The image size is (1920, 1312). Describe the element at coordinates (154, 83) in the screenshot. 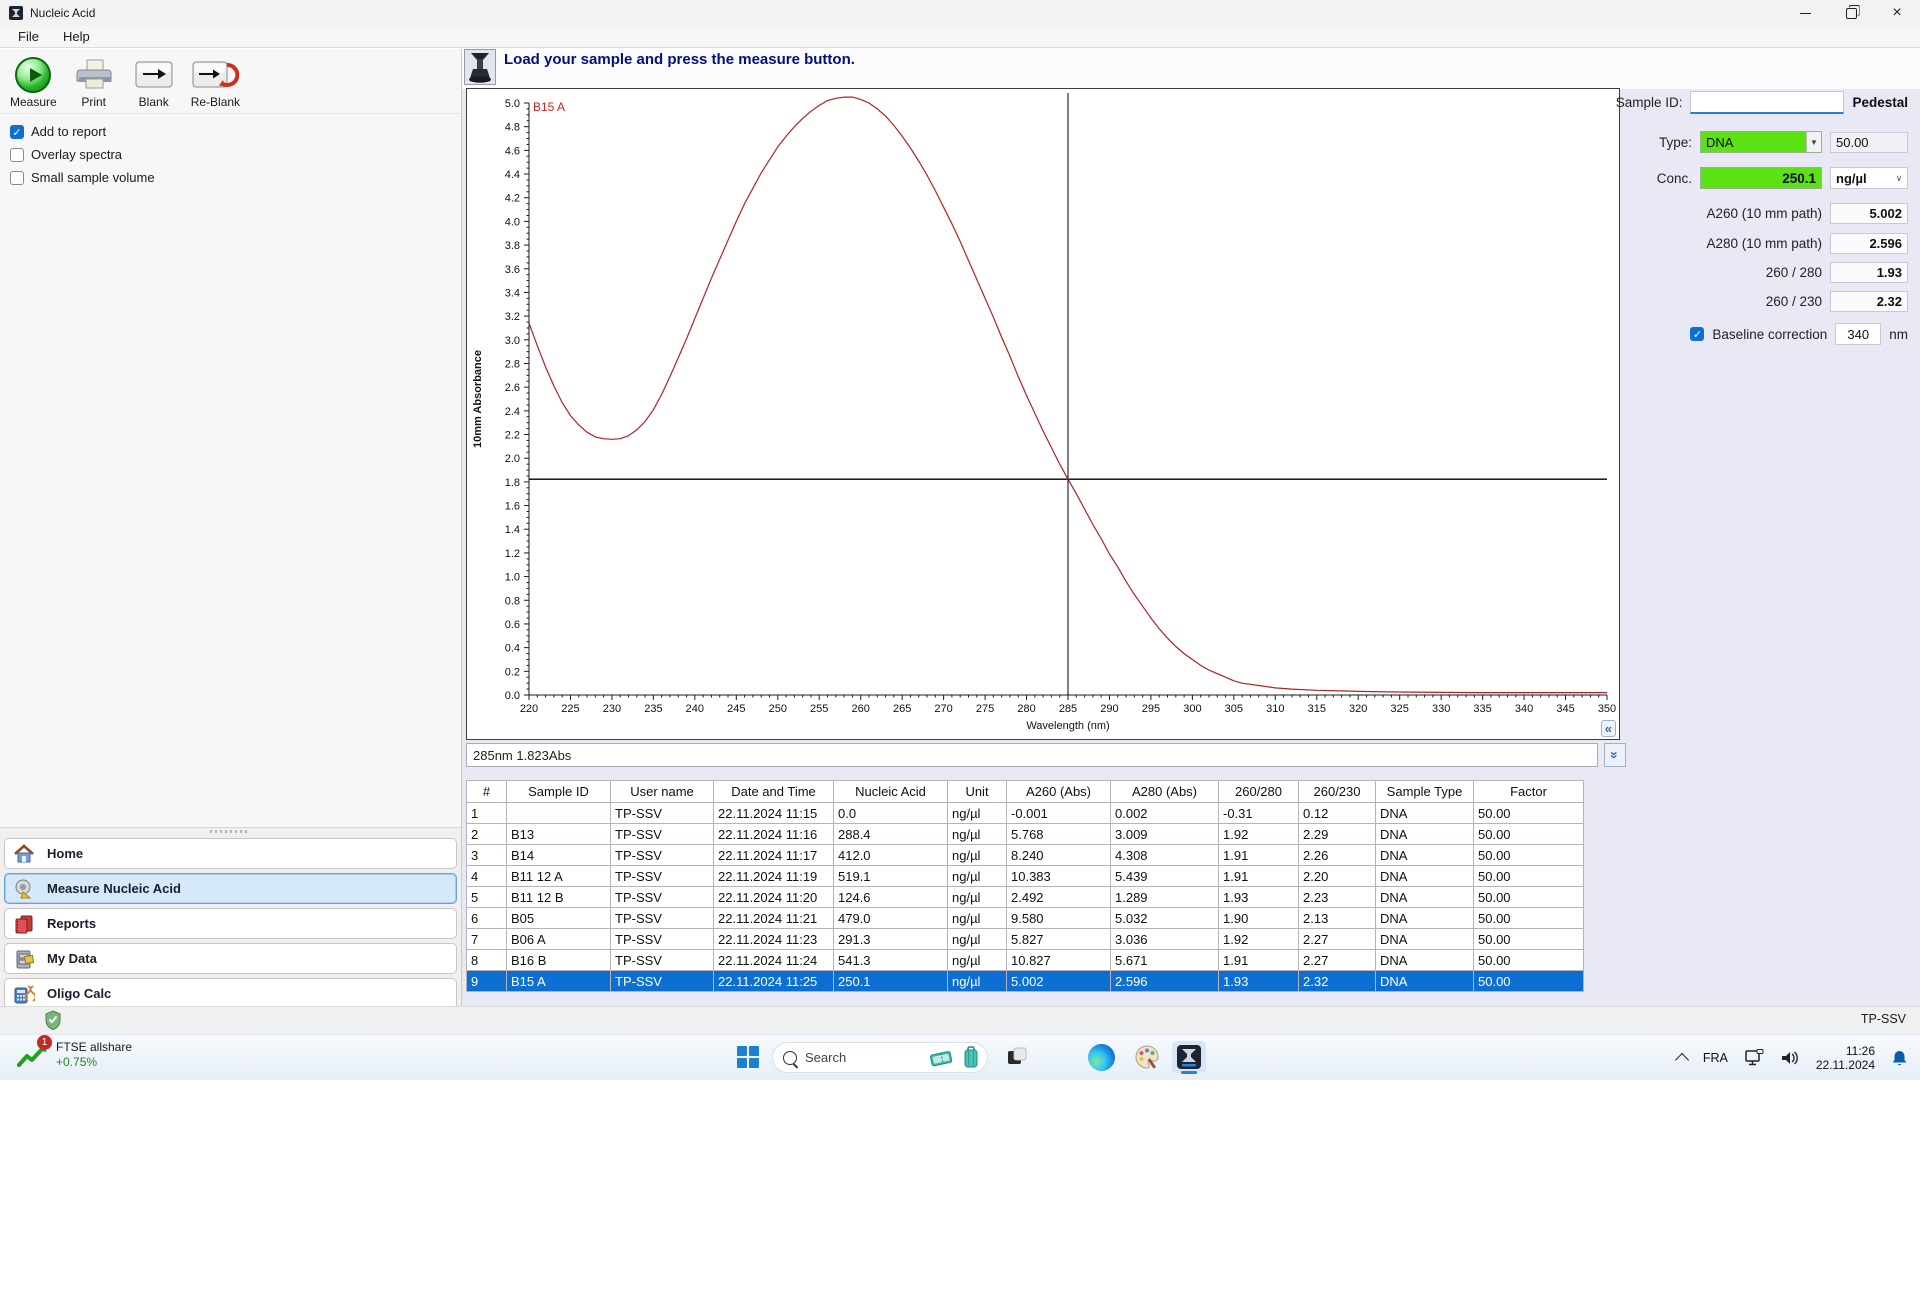

I see `blank-button: Blank` at that location.